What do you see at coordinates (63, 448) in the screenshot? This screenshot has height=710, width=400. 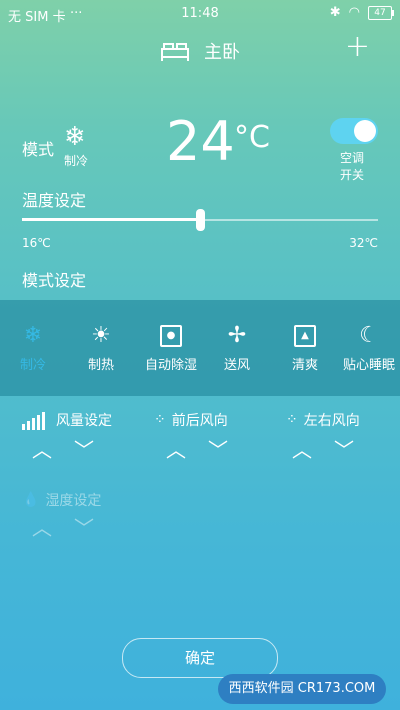 I see `fan-speed-arrows: ︿ ﹀` at bounding box center [63, 448].